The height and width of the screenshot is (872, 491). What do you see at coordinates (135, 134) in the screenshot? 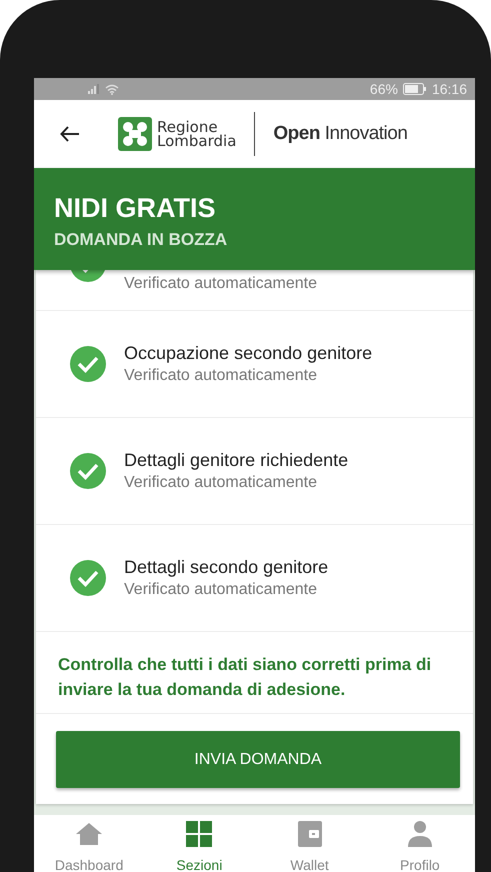
I see `logo-icon` at bounding box center [135, 134].